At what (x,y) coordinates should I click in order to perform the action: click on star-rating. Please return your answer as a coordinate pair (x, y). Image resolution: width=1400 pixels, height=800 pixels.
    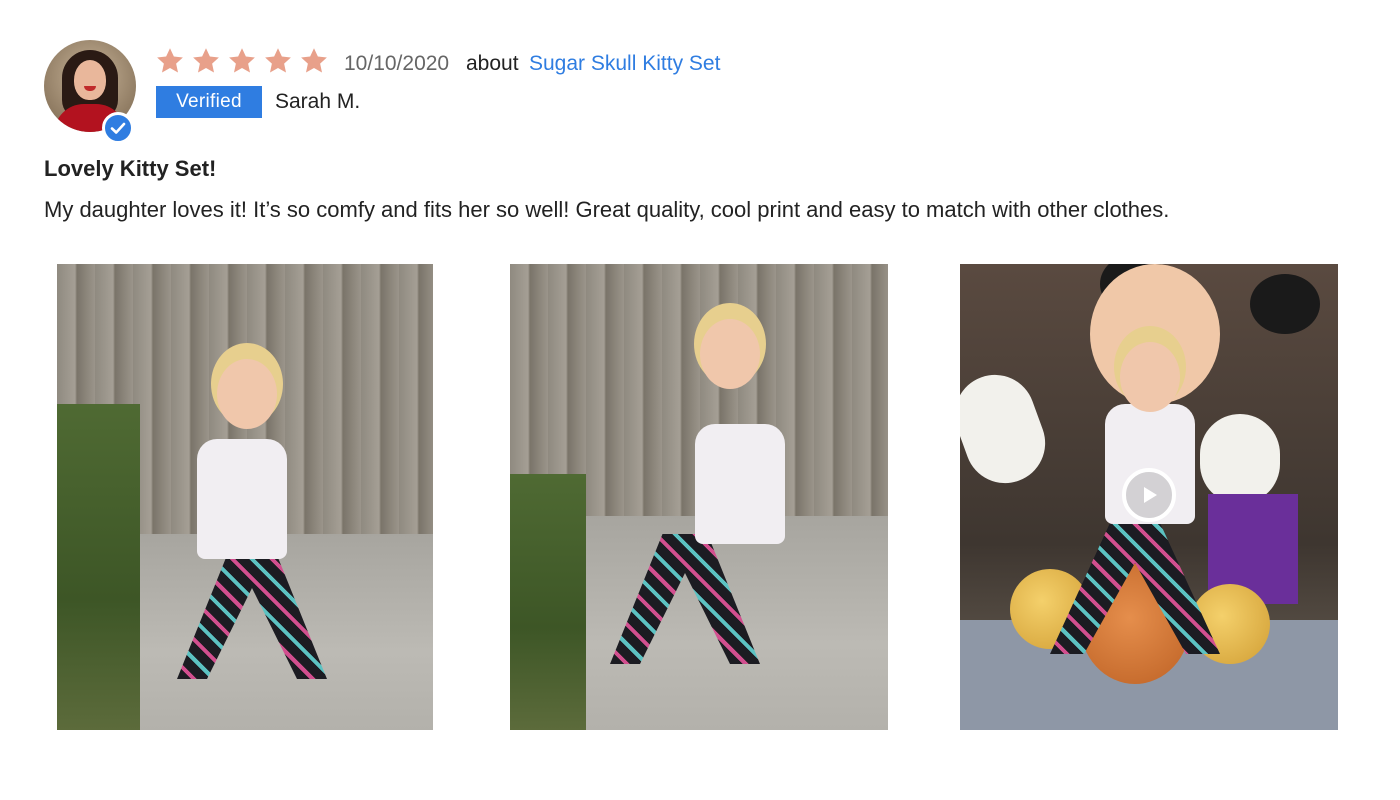
    Looking at the image, I should click on (242, 61).